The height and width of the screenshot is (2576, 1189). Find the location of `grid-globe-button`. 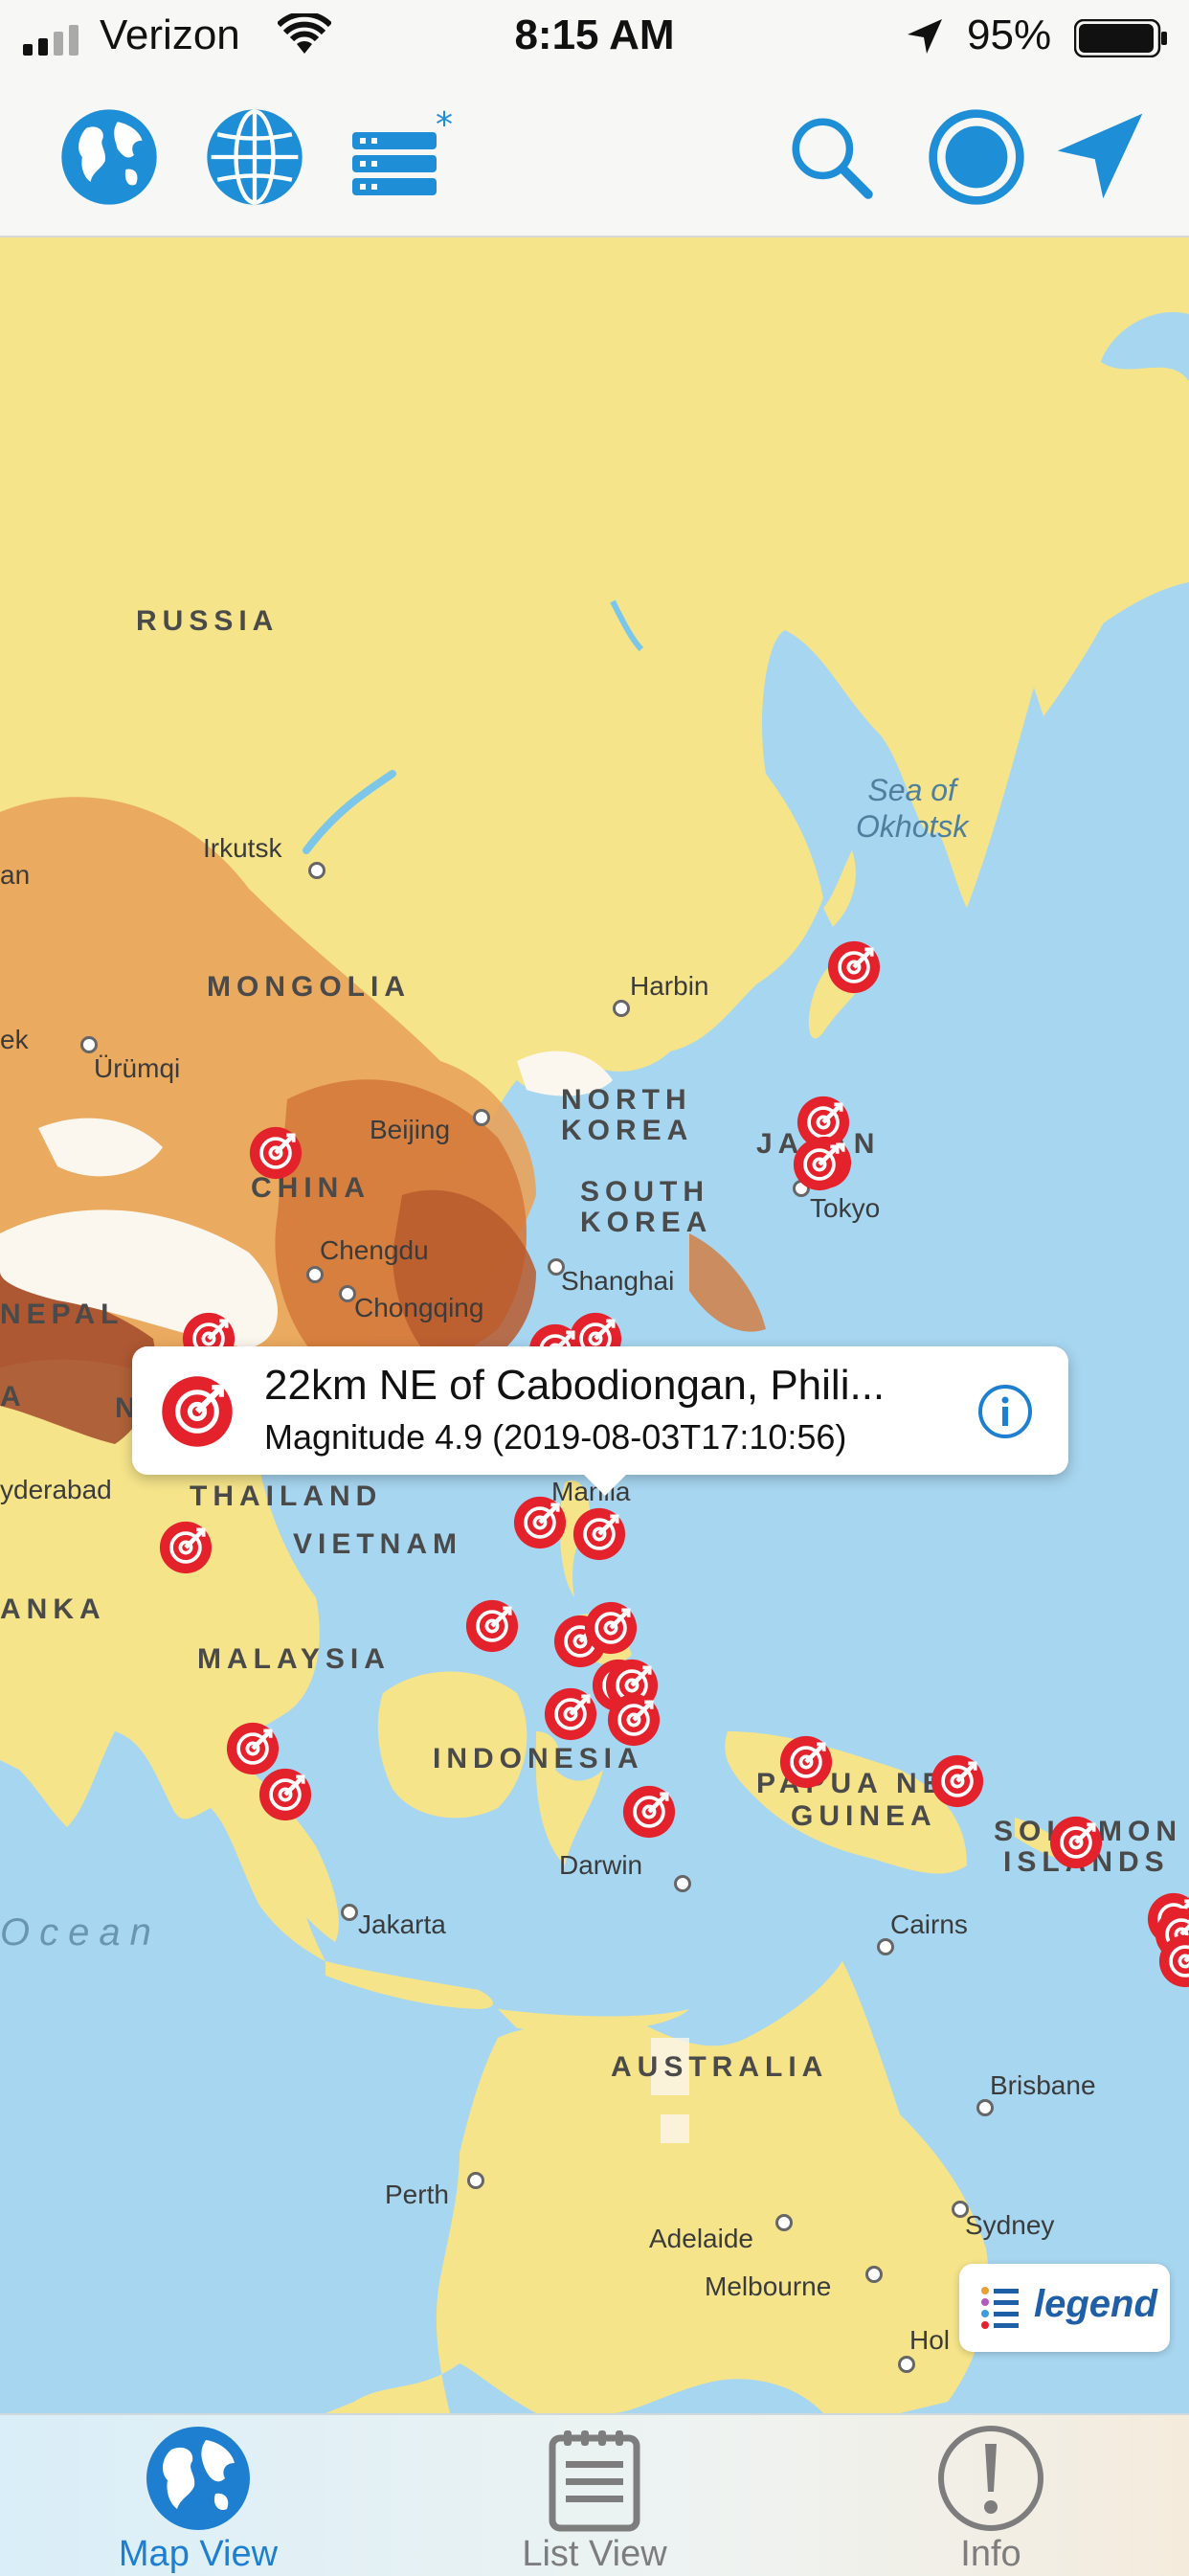

grid-globe-button is located at coordinates (254, 157).